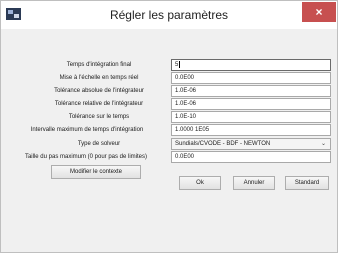 This screenshot has width=338, height=253. Describe the element at coordinates (251, 91) in the screenshot. I see `absolute-tolerance-input: 1.0E-06` at that location.